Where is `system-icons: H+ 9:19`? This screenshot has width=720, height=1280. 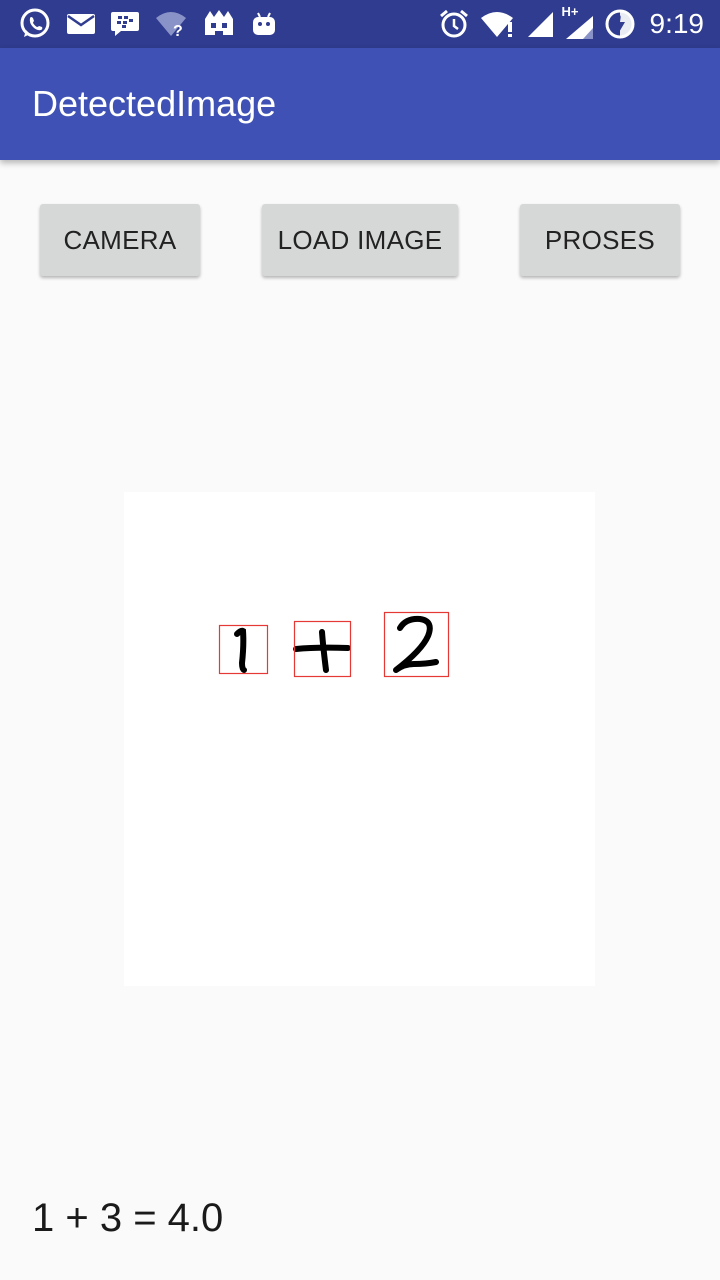 system-icons: H+ 9:19 is located at coordinates (579, 22).